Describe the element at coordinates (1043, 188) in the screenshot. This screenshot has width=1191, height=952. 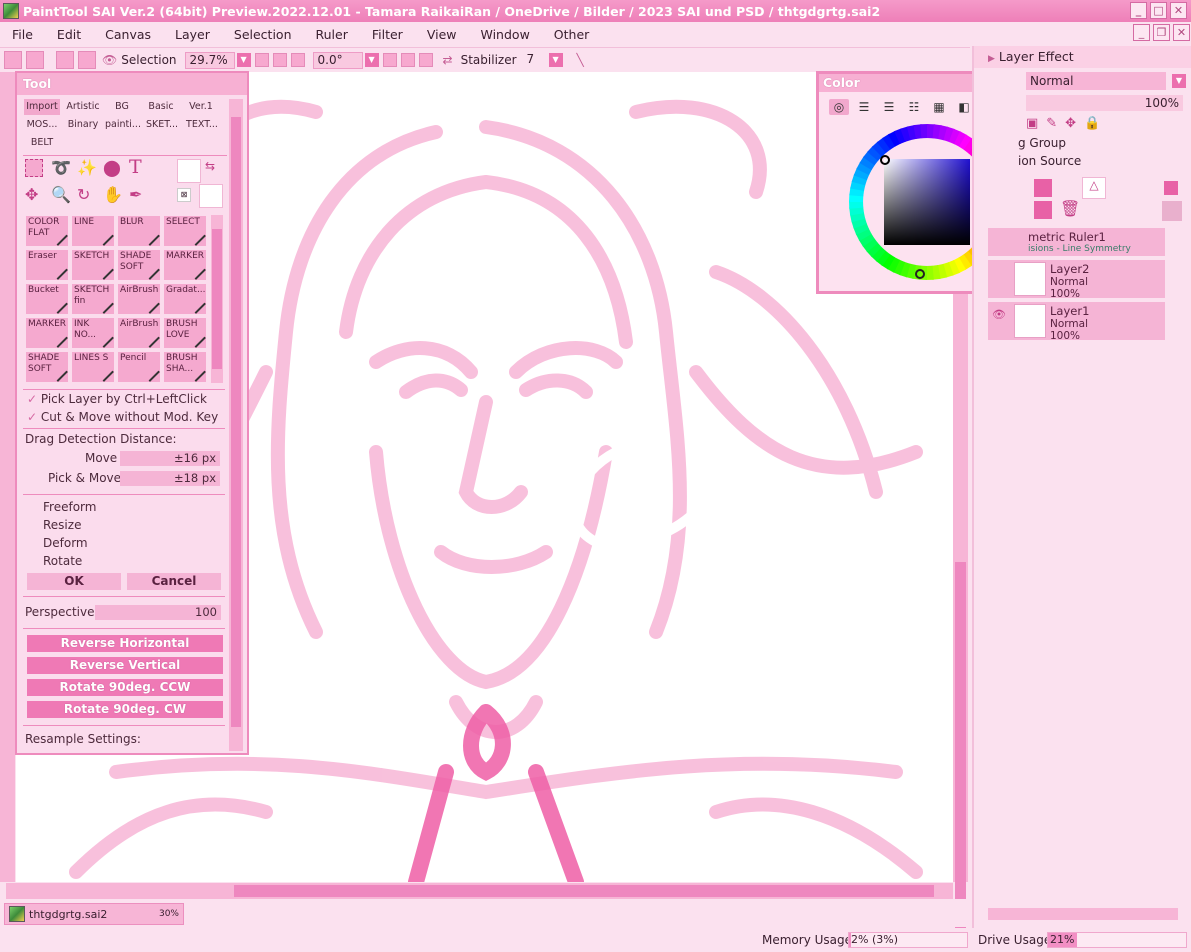
I see `new-layer-icon` at that location.